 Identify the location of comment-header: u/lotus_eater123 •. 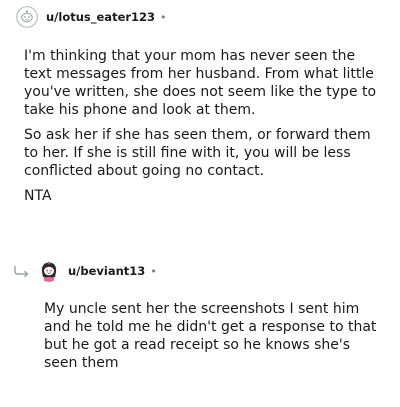
(91, 17).